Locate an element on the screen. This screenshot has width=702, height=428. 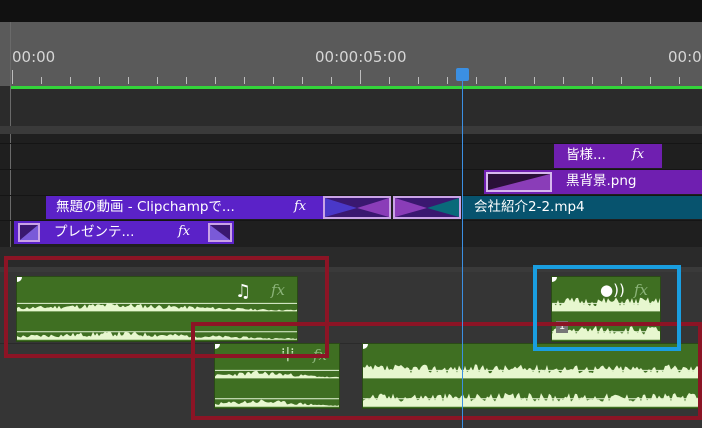
clip-thumbnail is located at coordinates (29, 232).